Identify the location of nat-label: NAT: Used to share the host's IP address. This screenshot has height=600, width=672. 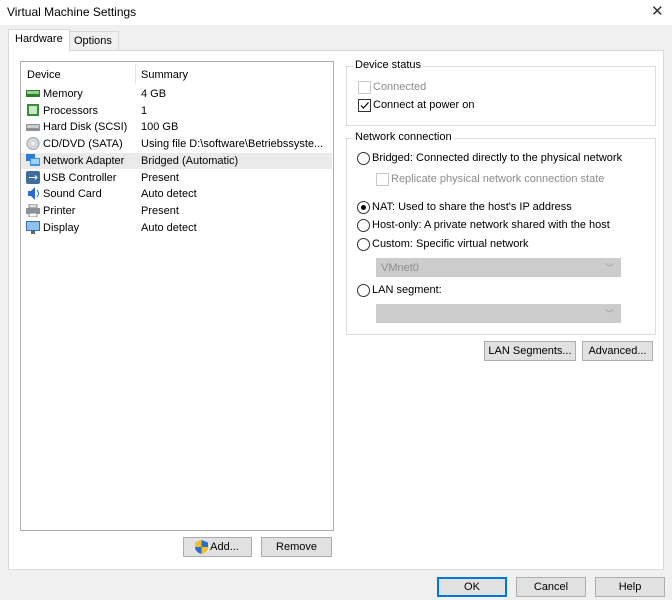
(472, 207).